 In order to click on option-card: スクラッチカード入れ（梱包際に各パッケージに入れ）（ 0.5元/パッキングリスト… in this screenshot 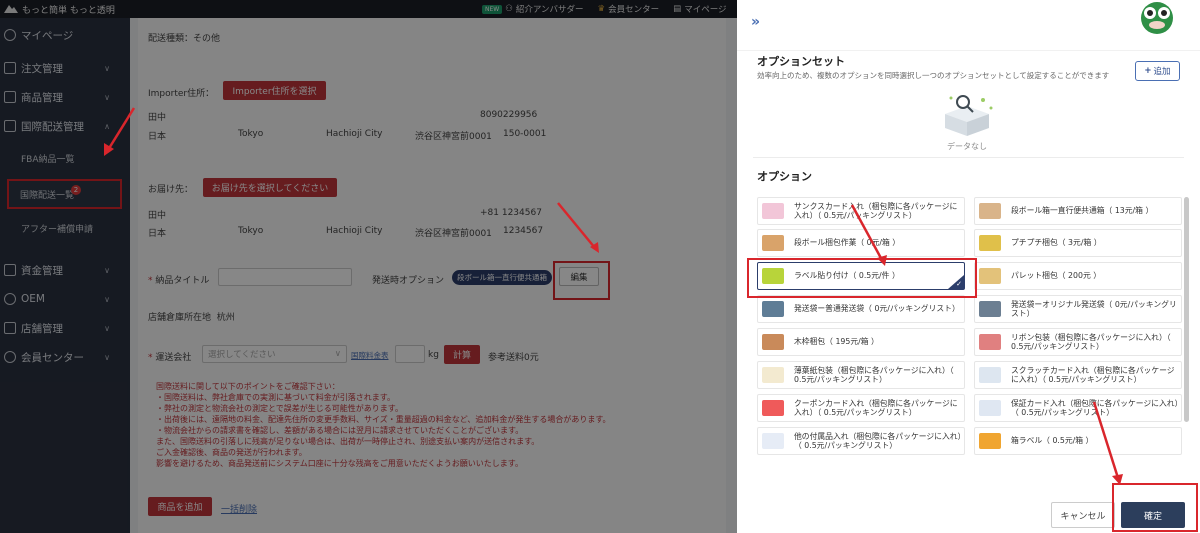, I will do `click(1078, 375)`.